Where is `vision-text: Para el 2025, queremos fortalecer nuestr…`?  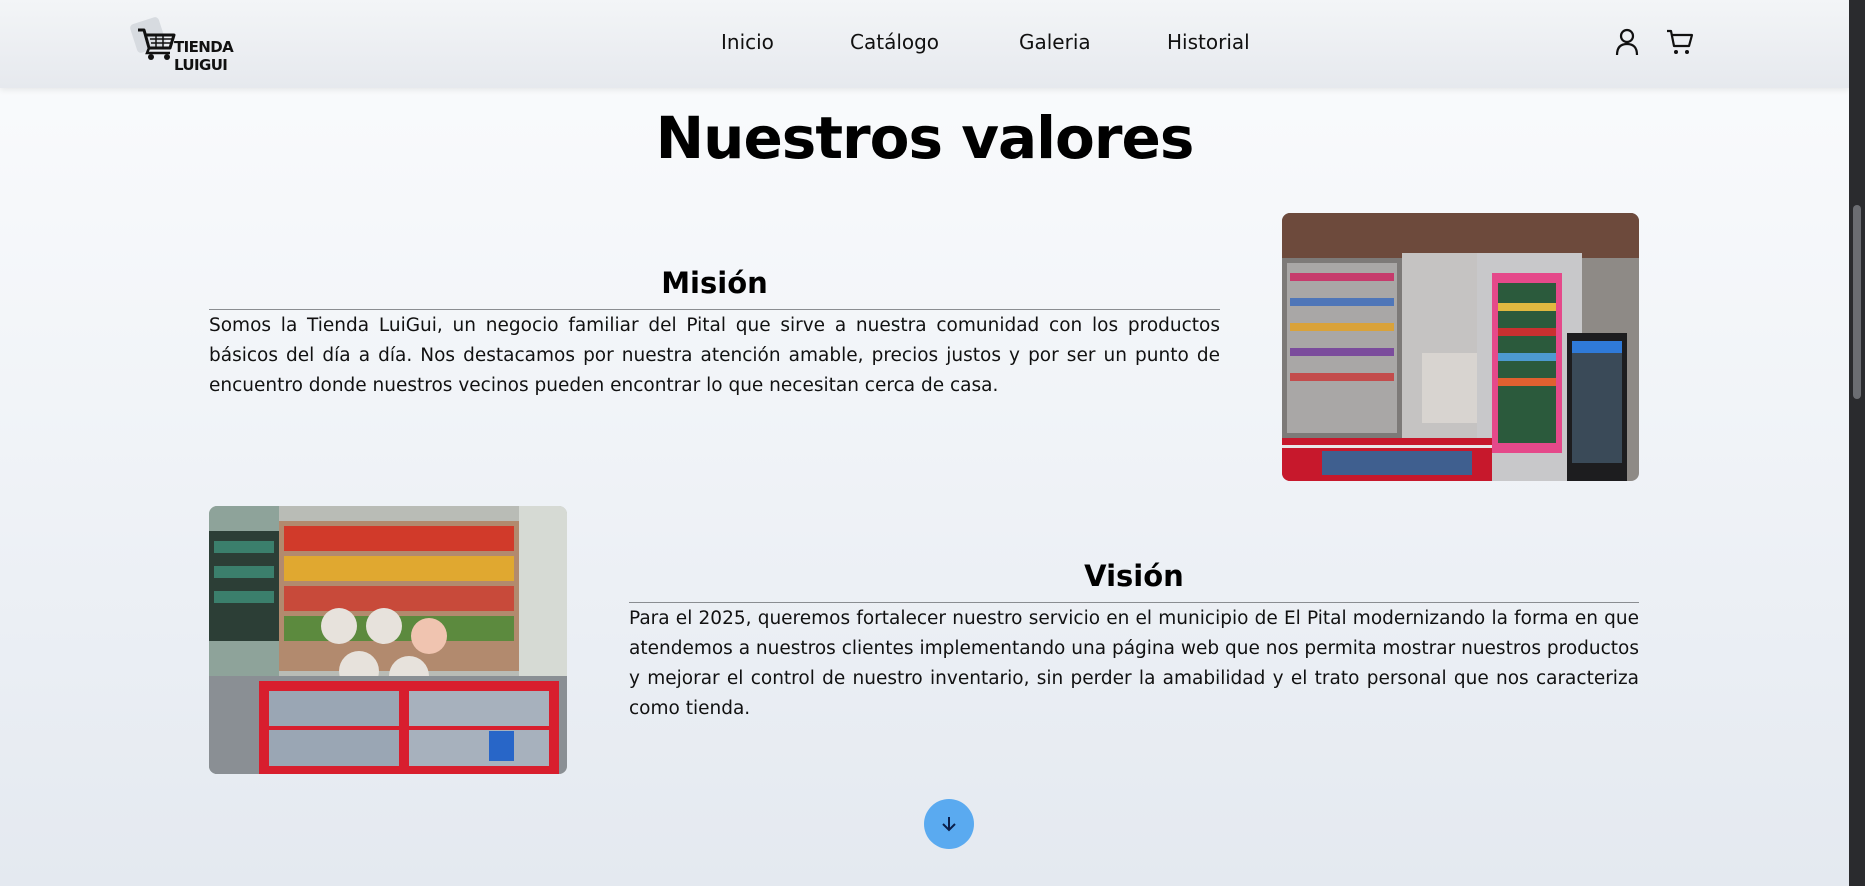 vision-text: Para el 2025, queremos fortalecer nuestr… is located at coordinates (1134, 663).